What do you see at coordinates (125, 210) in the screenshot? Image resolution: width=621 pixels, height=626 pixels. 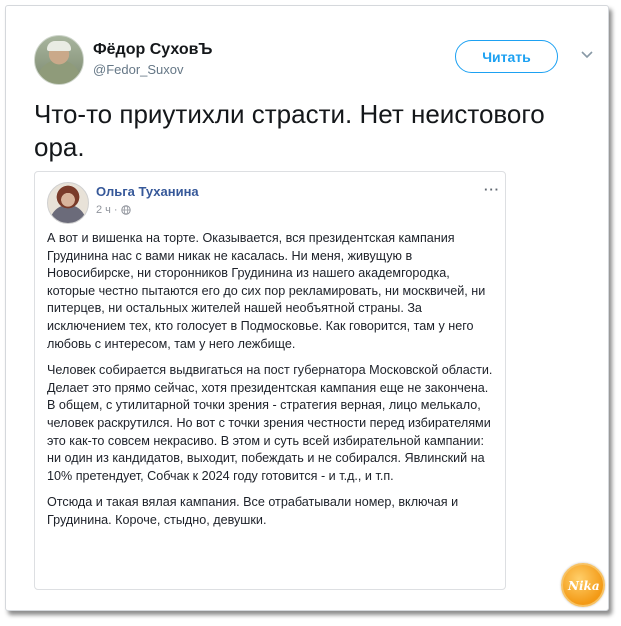 I see `globe-icon` at bounding box center [125, 210].